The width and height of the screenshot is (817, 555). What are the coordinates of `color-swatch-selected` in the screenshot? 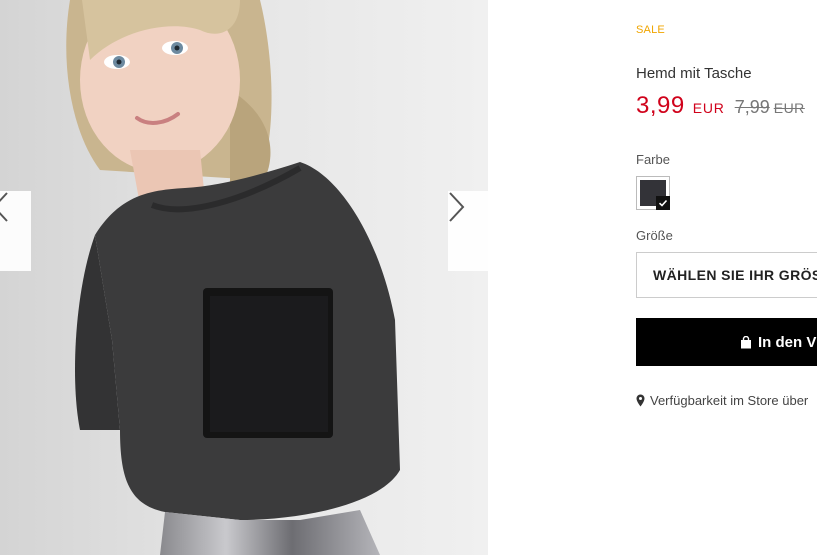 It's located at (653, 193).